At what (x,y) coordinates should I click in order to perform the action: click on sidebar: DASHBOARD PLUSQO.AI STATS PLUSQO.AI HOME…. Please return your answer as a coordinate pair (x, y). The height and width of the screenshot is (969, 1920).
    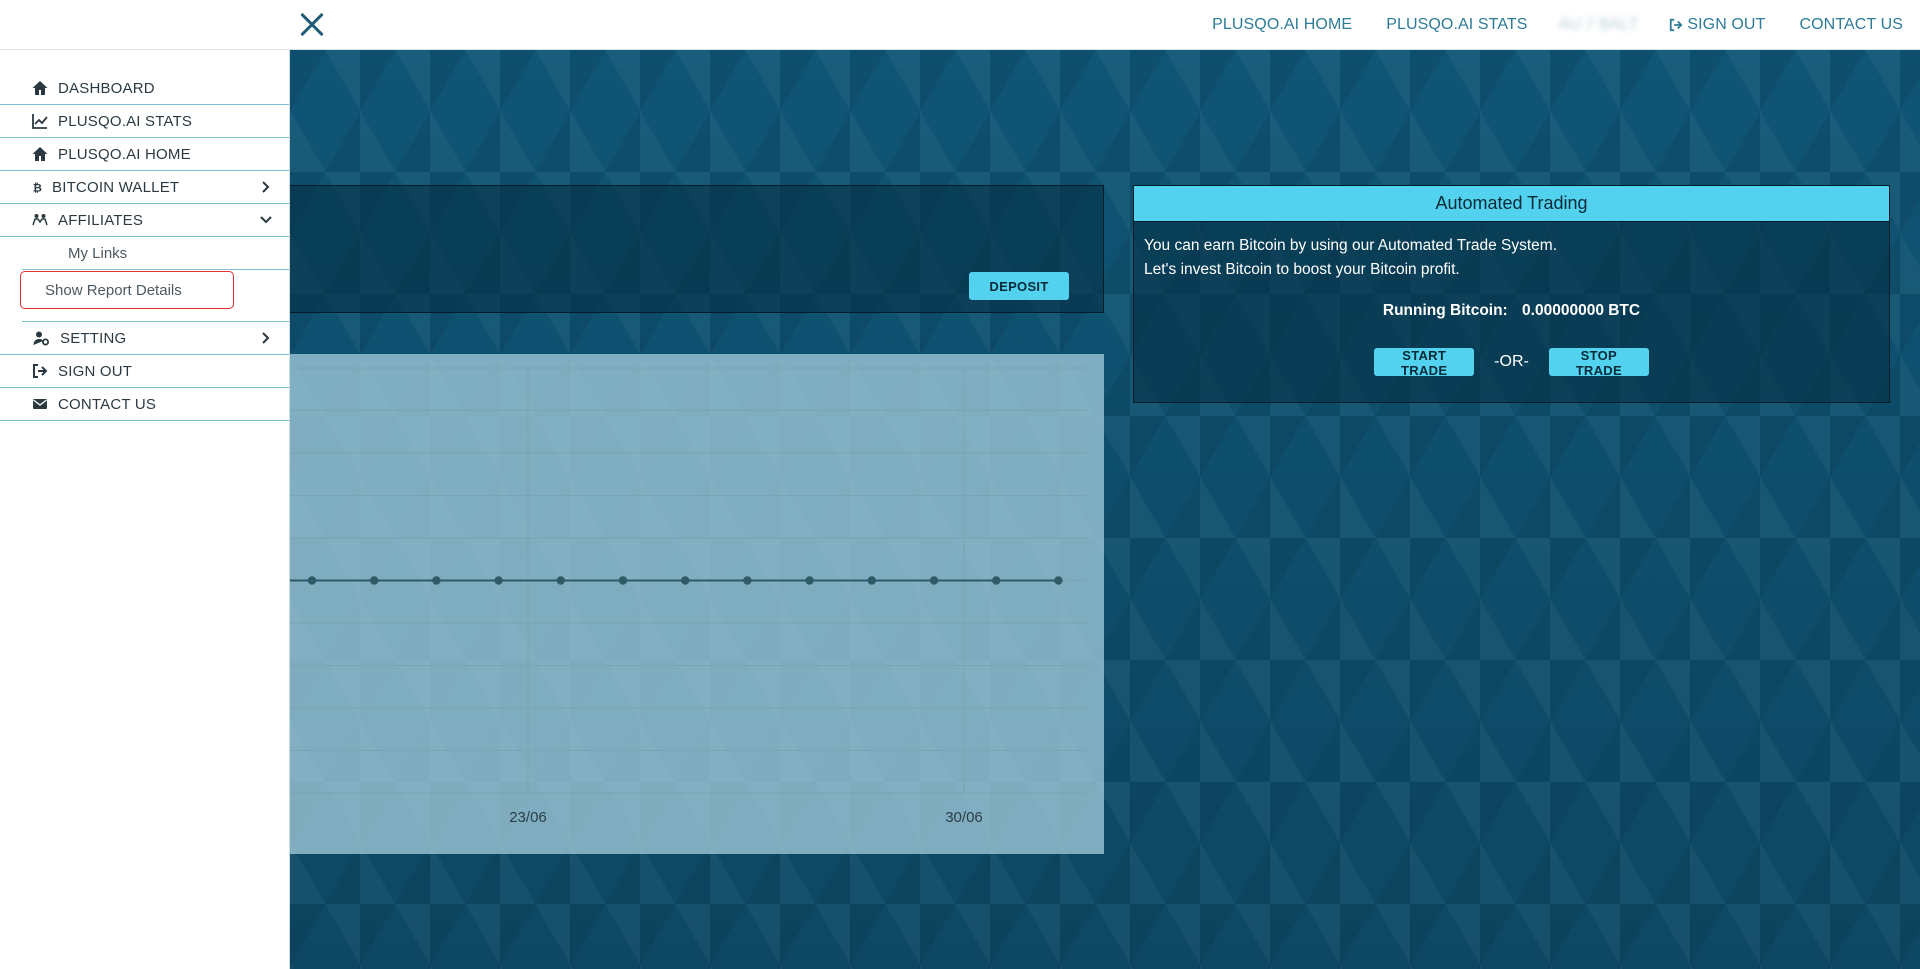
    Looking at the image, I should click on (145, 509).